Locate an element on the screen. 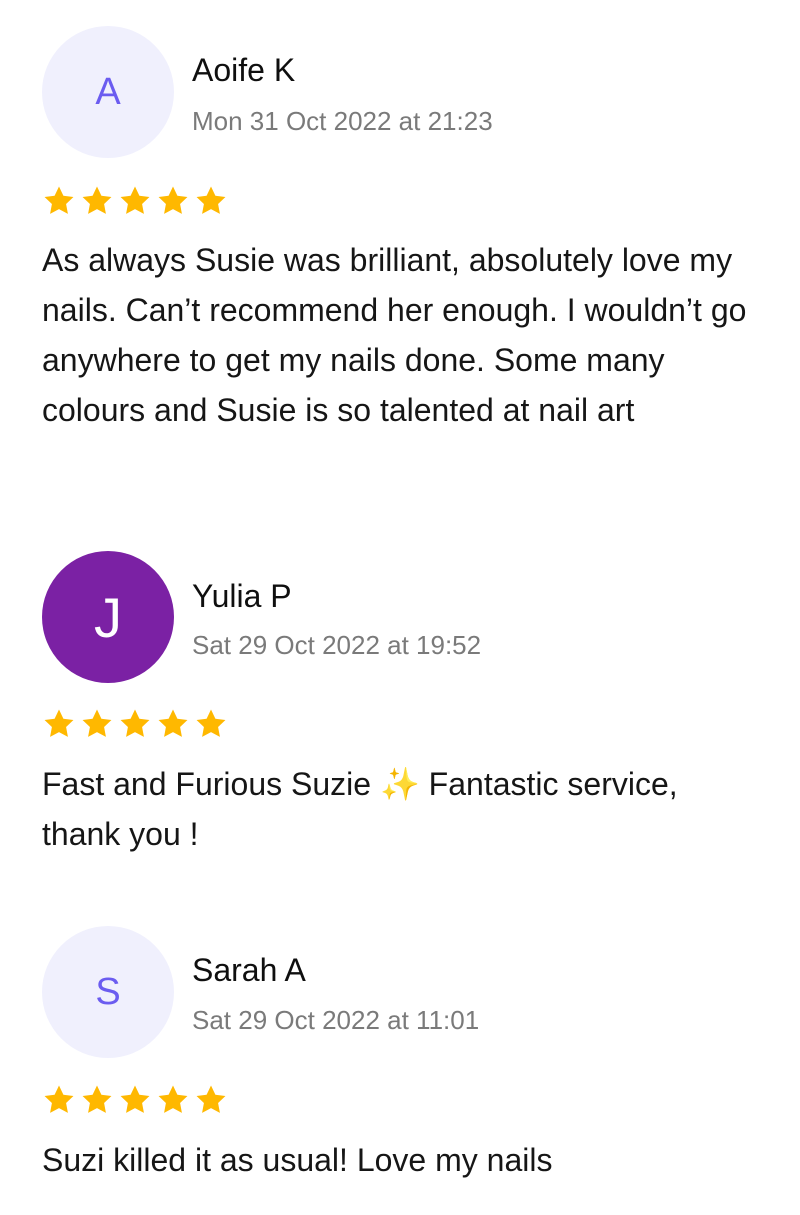 This screenshot has height=1215, width=800. reviewer-name: Aoife K is located at coordinates (244, 70).